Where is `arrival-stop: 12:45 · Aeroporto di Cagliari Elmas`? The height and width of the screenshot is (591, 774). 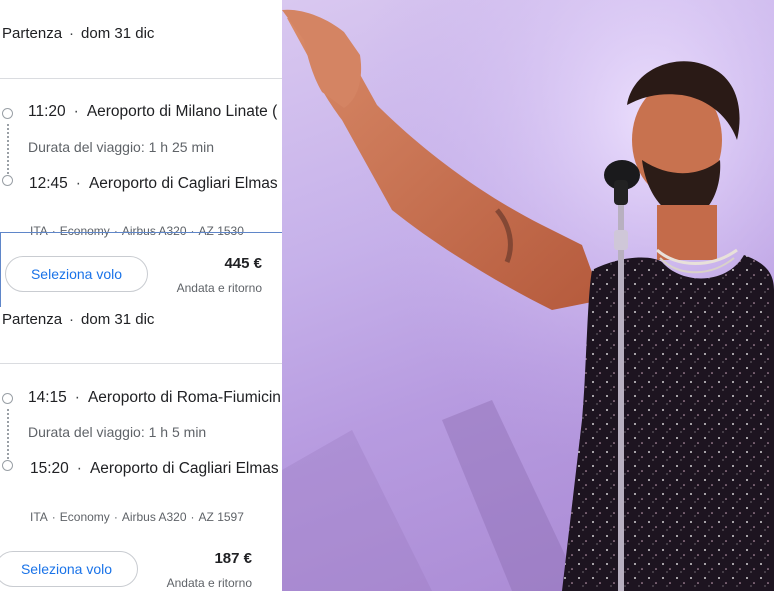 arrival-stop: 12:45 · Aeroporto di Cagliari Elmas is located at coordinates (153, 183).